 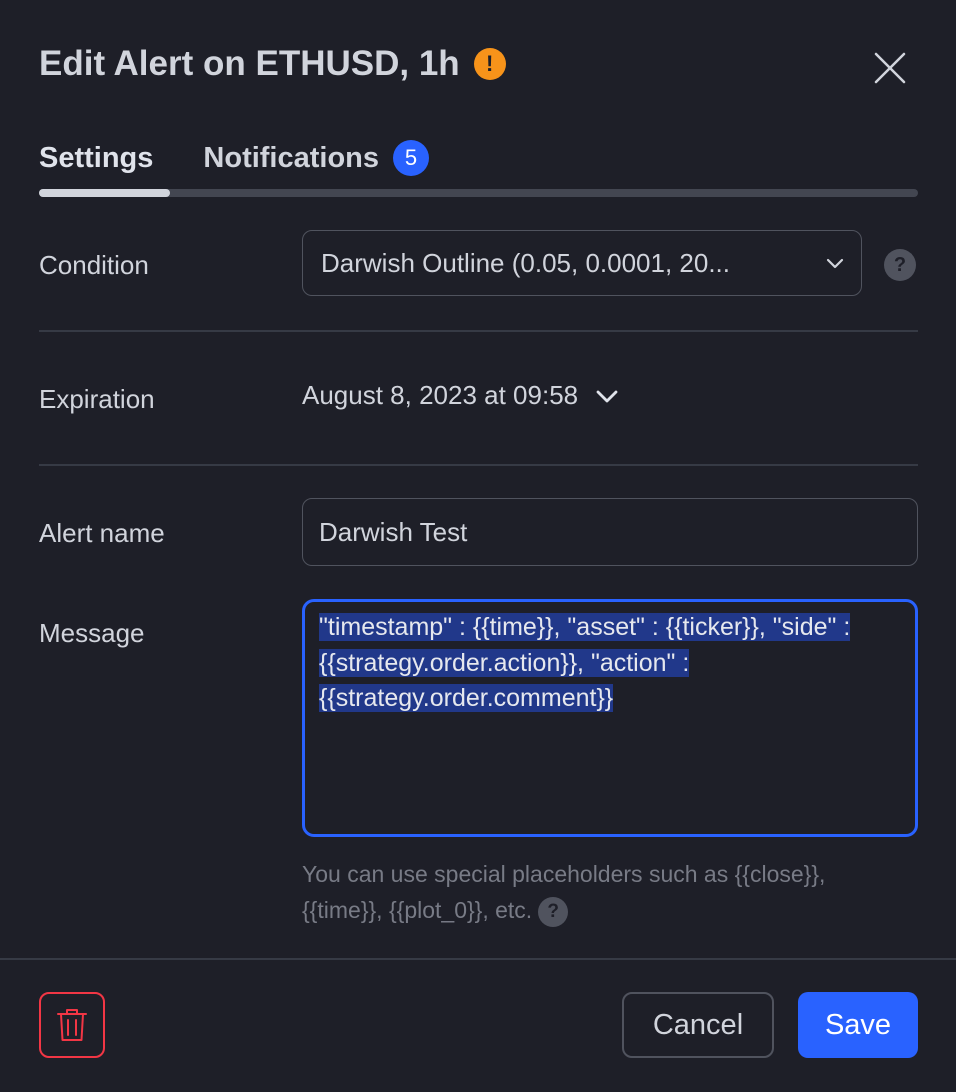 What do you see at coordinates (489, 64) in the screenshot?
I see `warning-icon: !` at bounding box center [489, 64].